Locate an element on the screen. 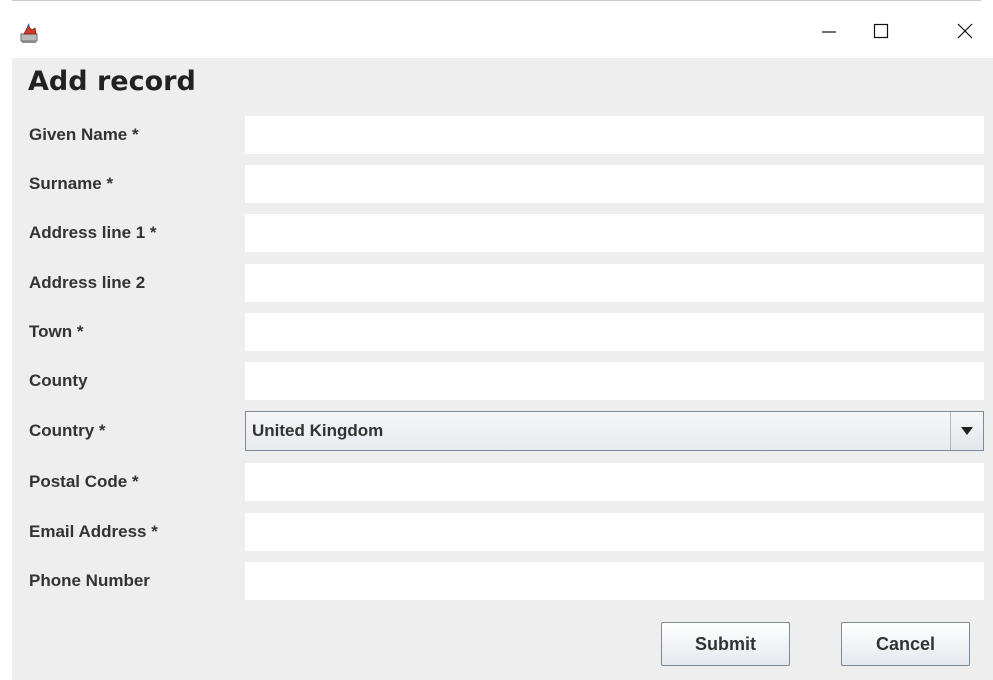 This screenshot has height=680, width=993. email-address-row: Email Address * is located at coordinates (502, 532).